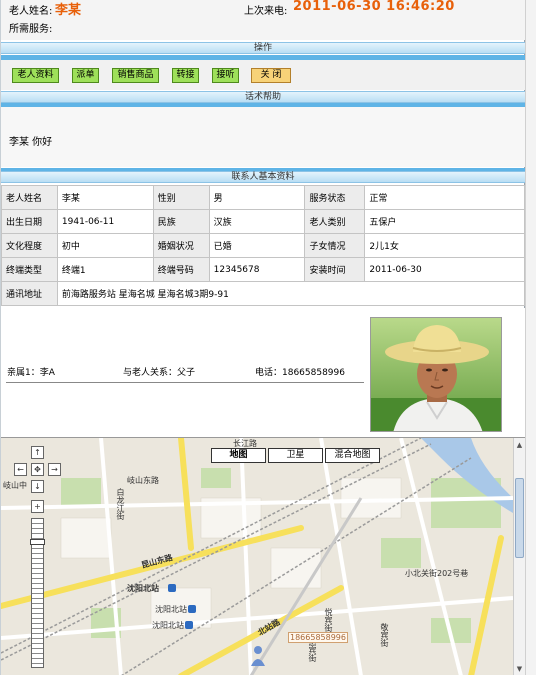  I want to click on birth-value: 1941-06-11, so click(105, 221).